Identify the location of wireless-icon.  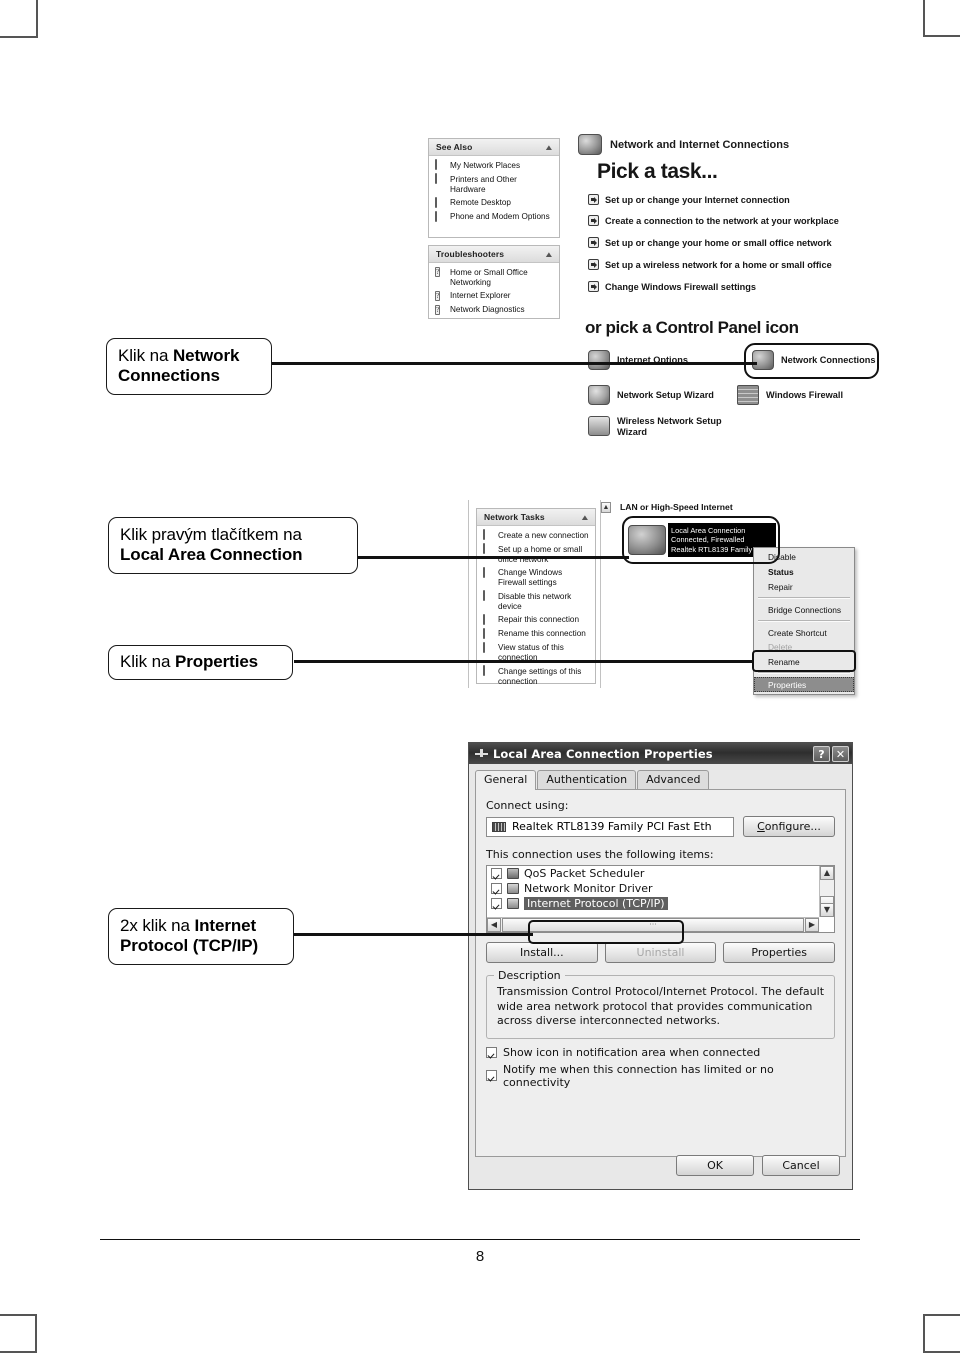
(599, 426).